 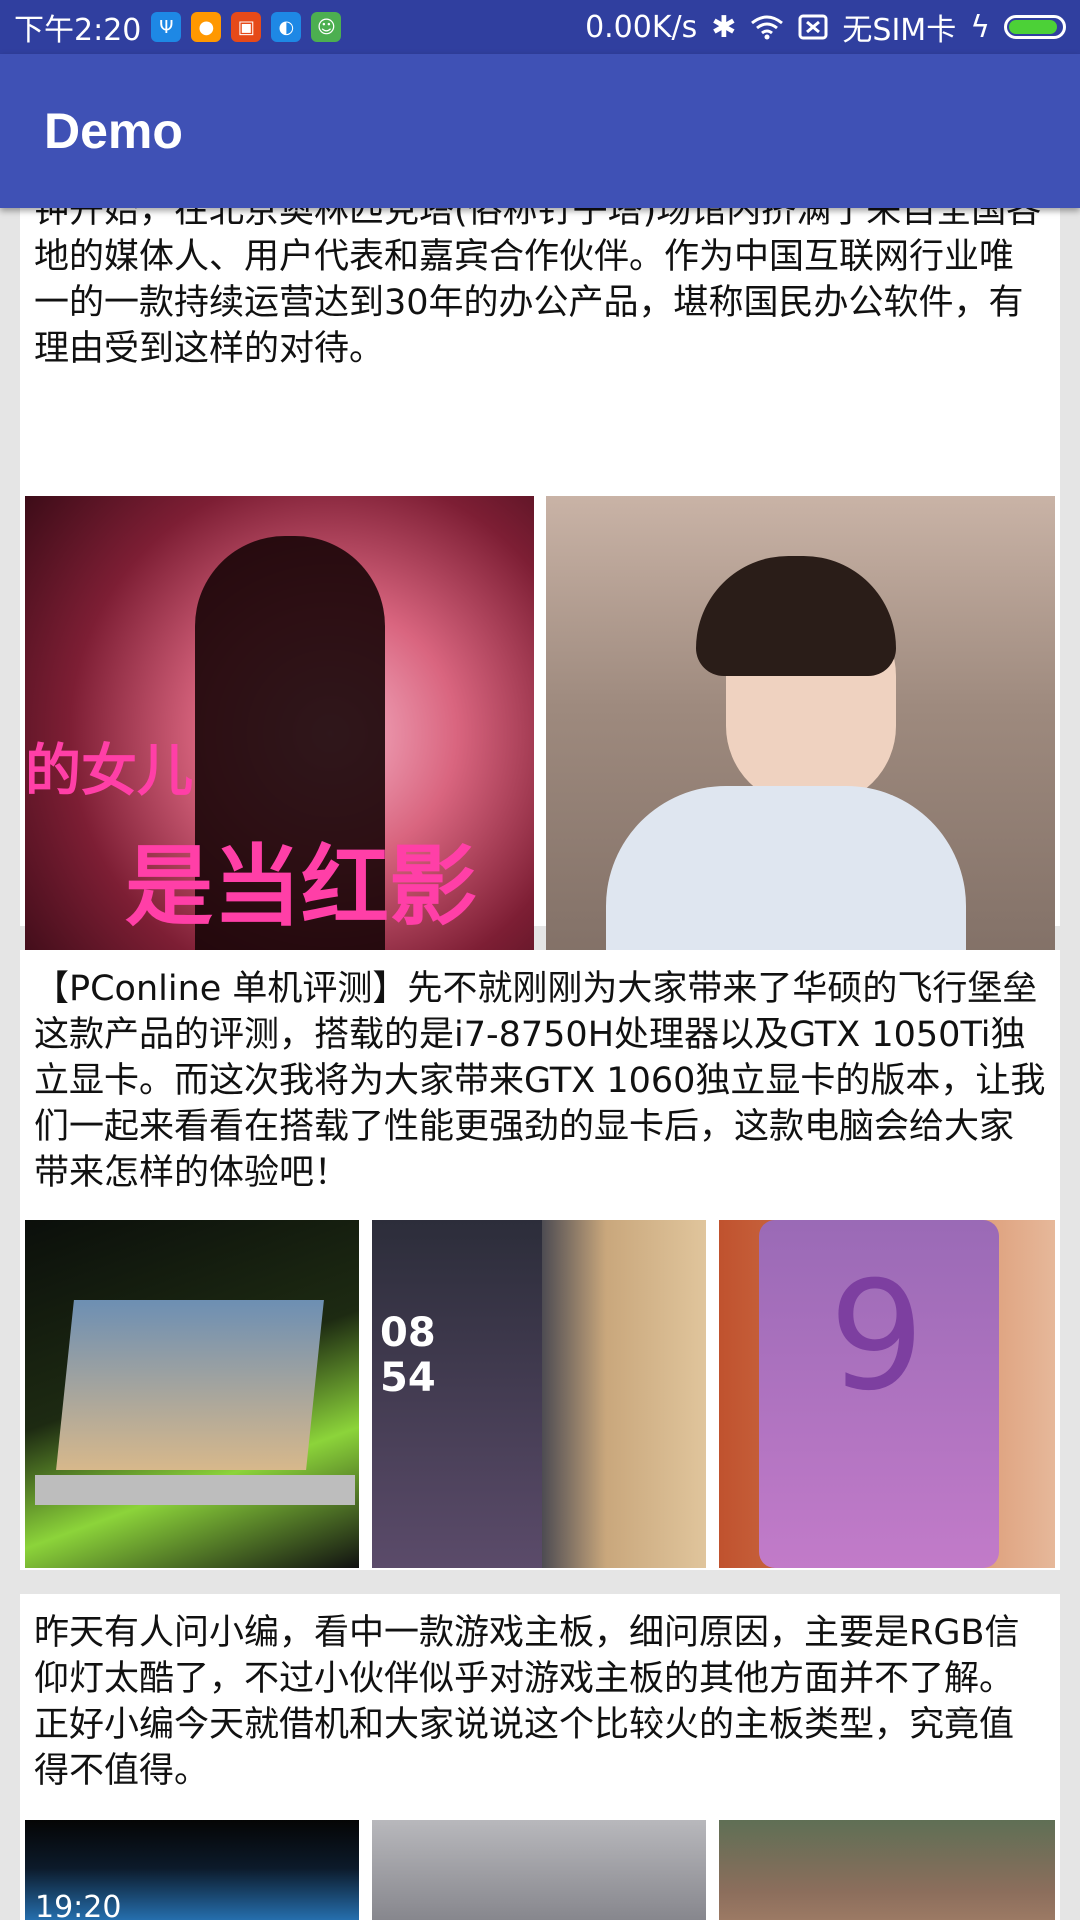 What do you see at coordinates (540, 27) in the screenshot?
I see `status-bar: 下午2:20 Ψ ● ▣ ◐ ☺ 0.00K/s ✱ 无SIM卡 ϟ` at bounding box center [540, 27].